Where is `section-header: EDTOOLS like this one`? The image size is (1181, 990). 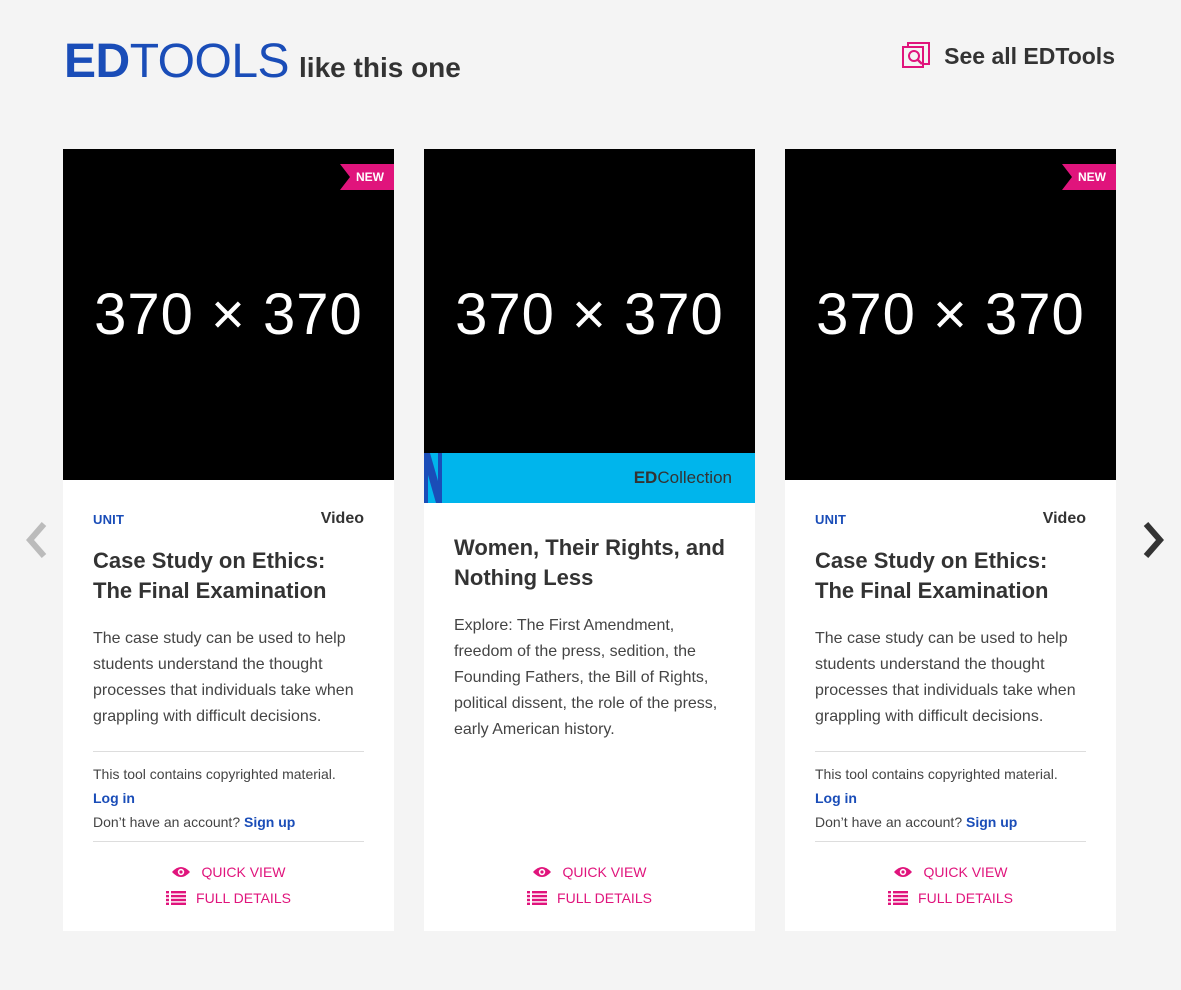 section-header: EDTOOLS like this one is located at coordinates (262, 62).